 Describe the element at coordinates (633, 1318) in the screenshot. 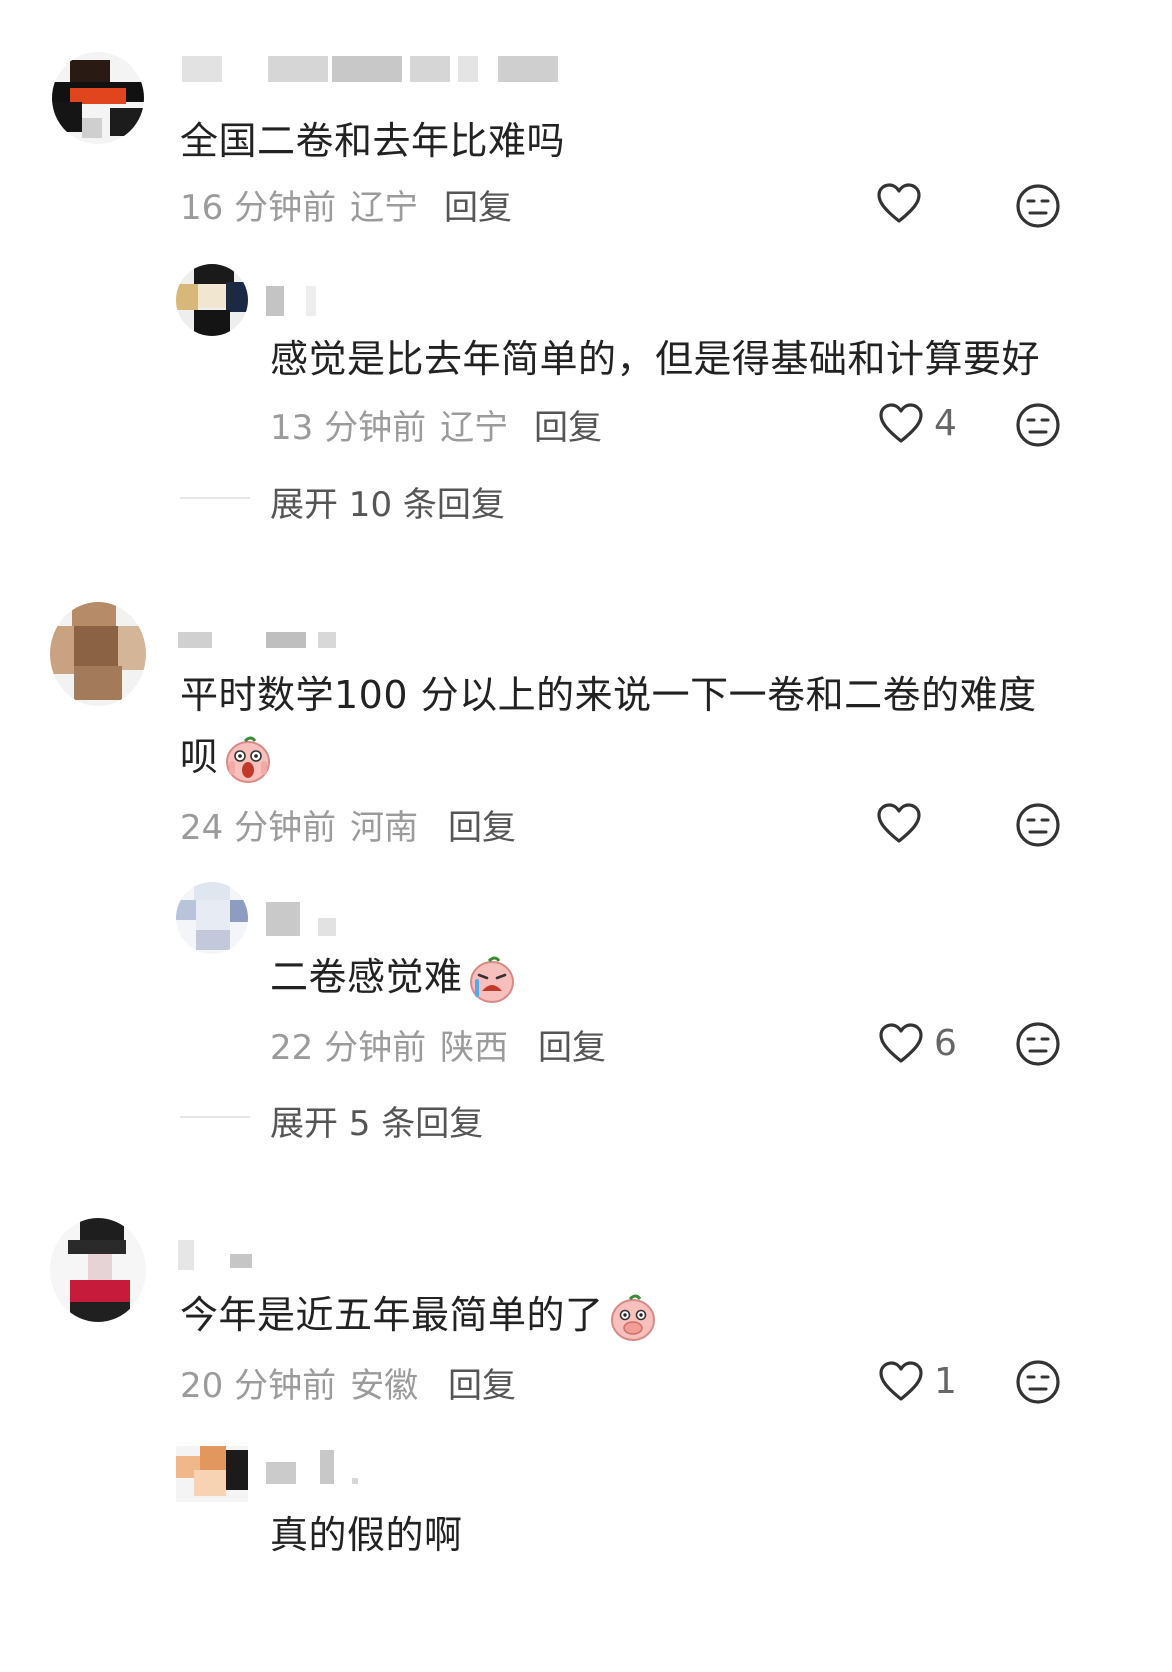

I see `covering-mouth-face-emoji` at that location.